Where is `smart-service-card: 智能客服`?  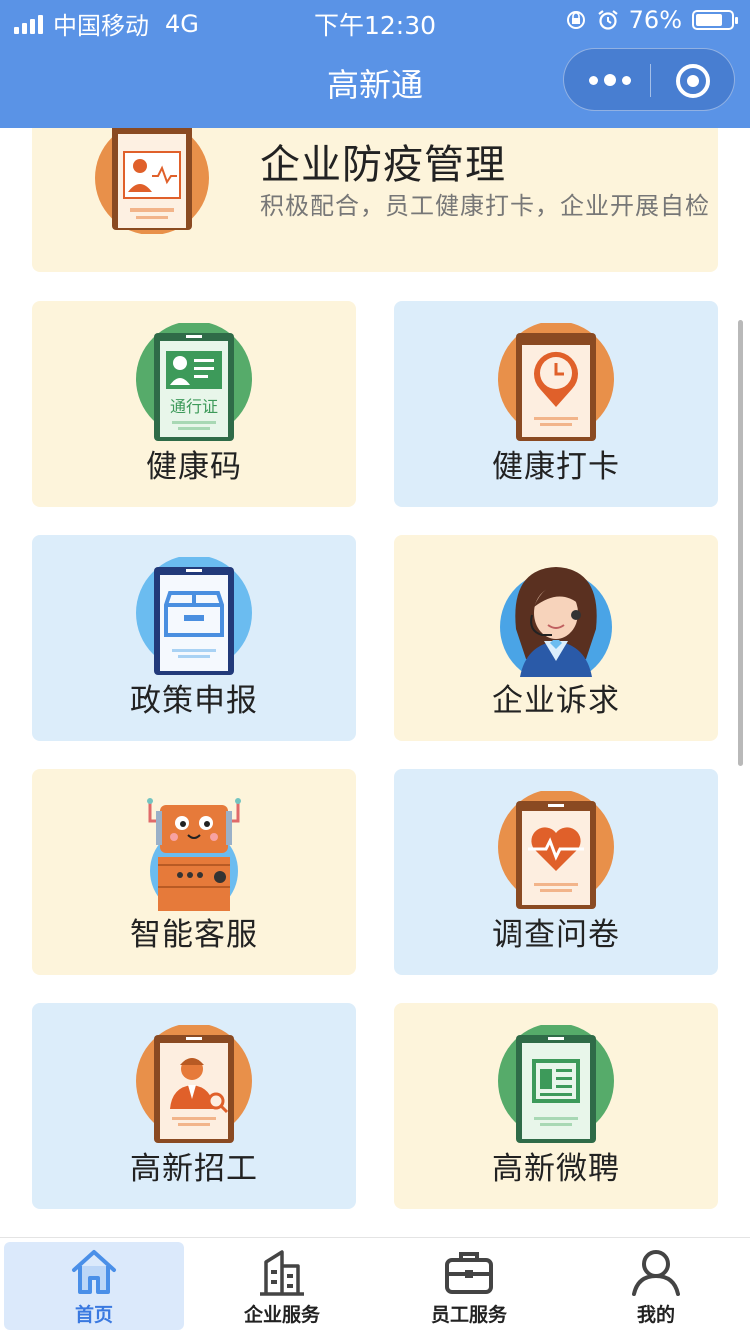 smart-service-card: 智能客服 is located at coordinates (194, 872).